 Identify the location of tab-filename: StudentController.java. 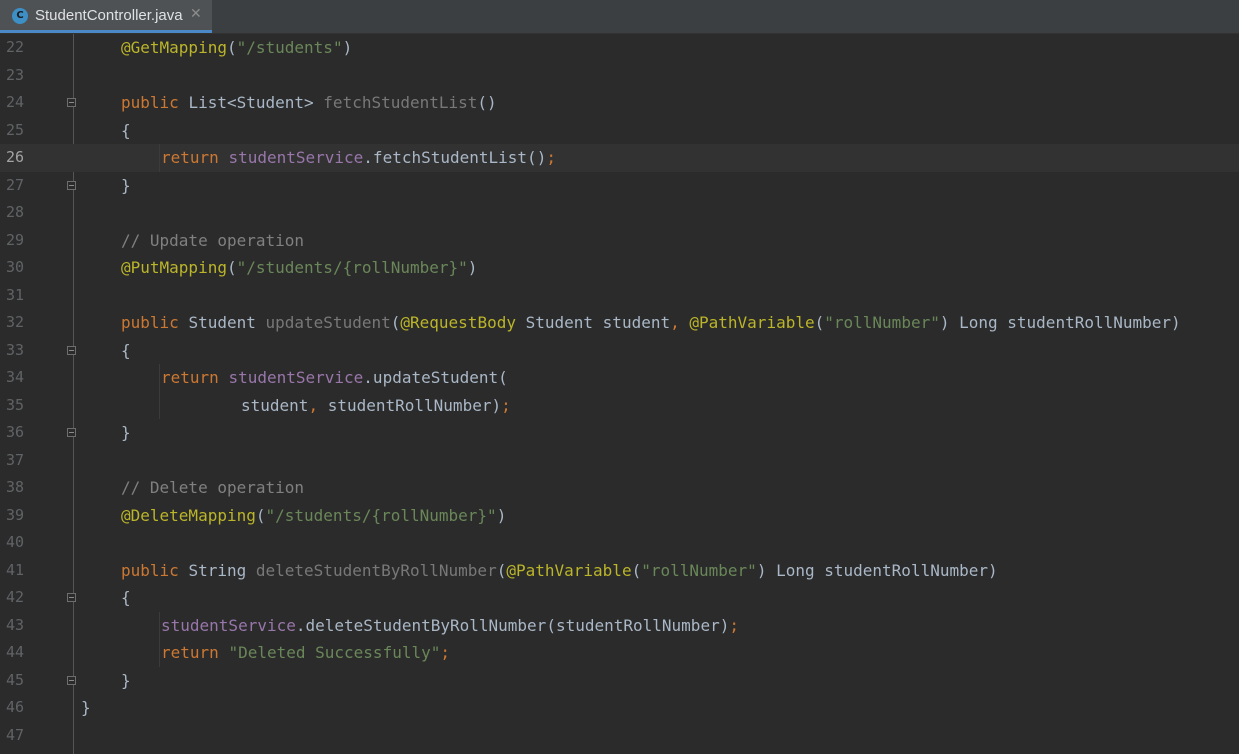
(109, 15).